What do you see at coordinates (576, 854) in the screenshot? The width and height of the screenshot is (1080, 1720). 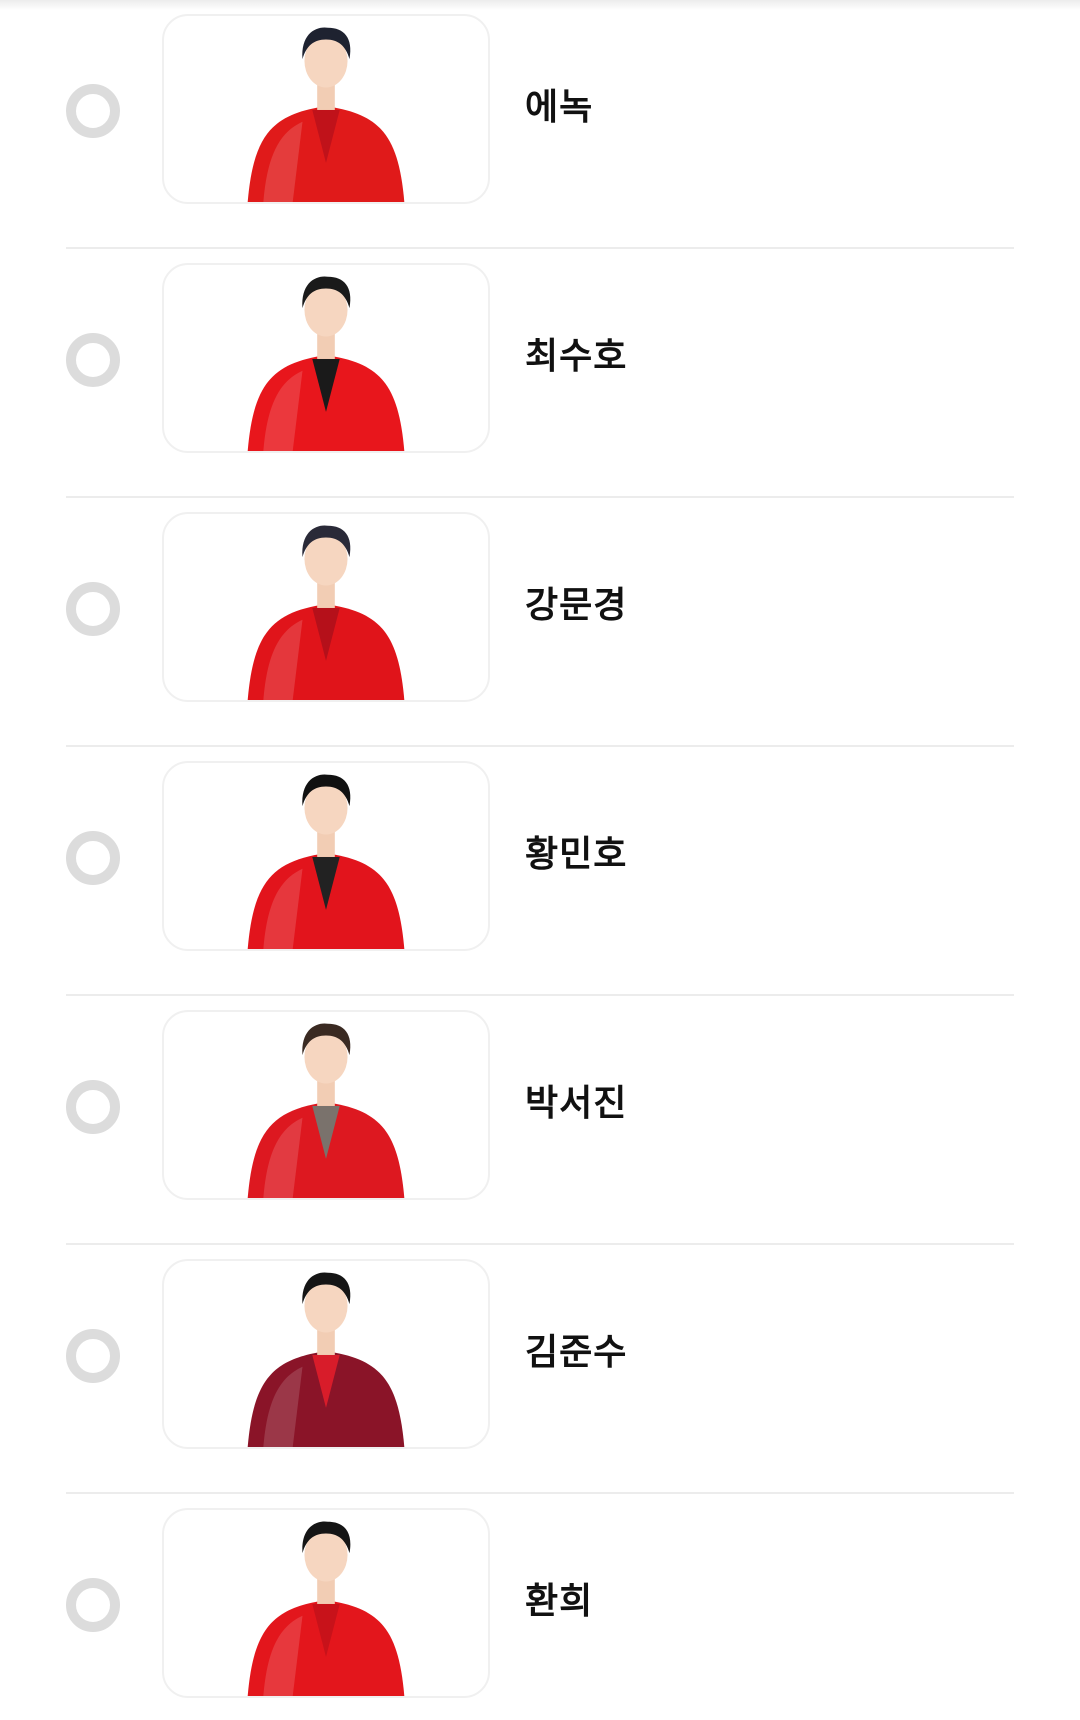 I see `candidate-name: 황민호` at bounding box center [576, 854].